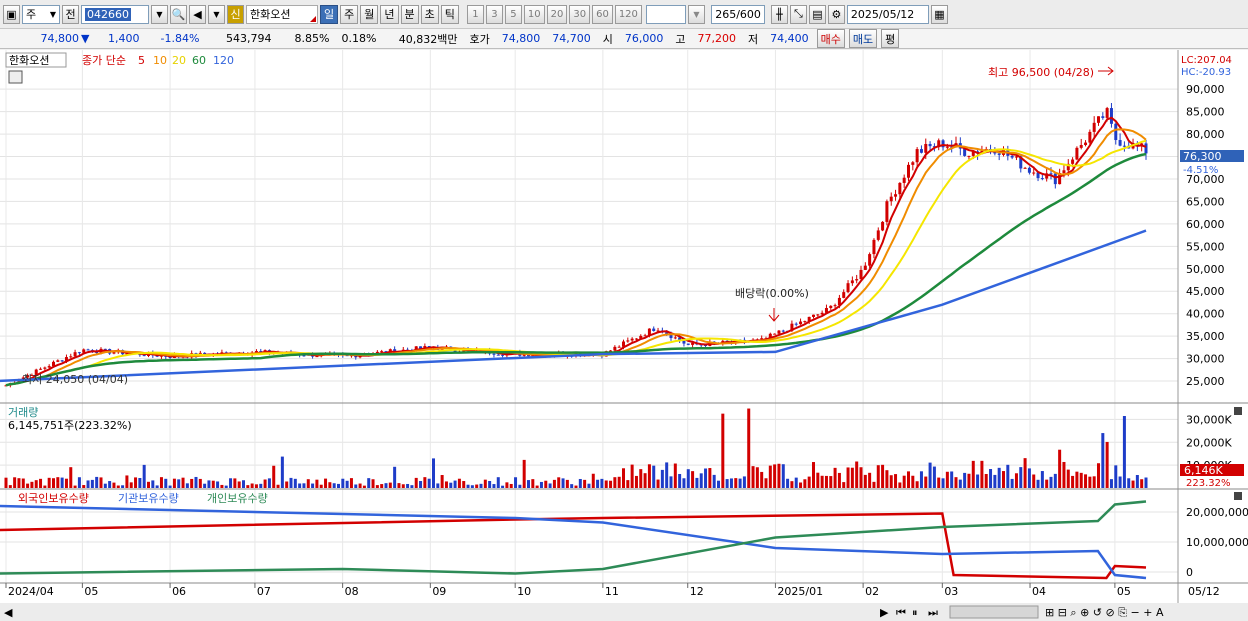  Describe the element at coordinates (557, 14) in the screenshot. I see `tick-20: 20` at that location.